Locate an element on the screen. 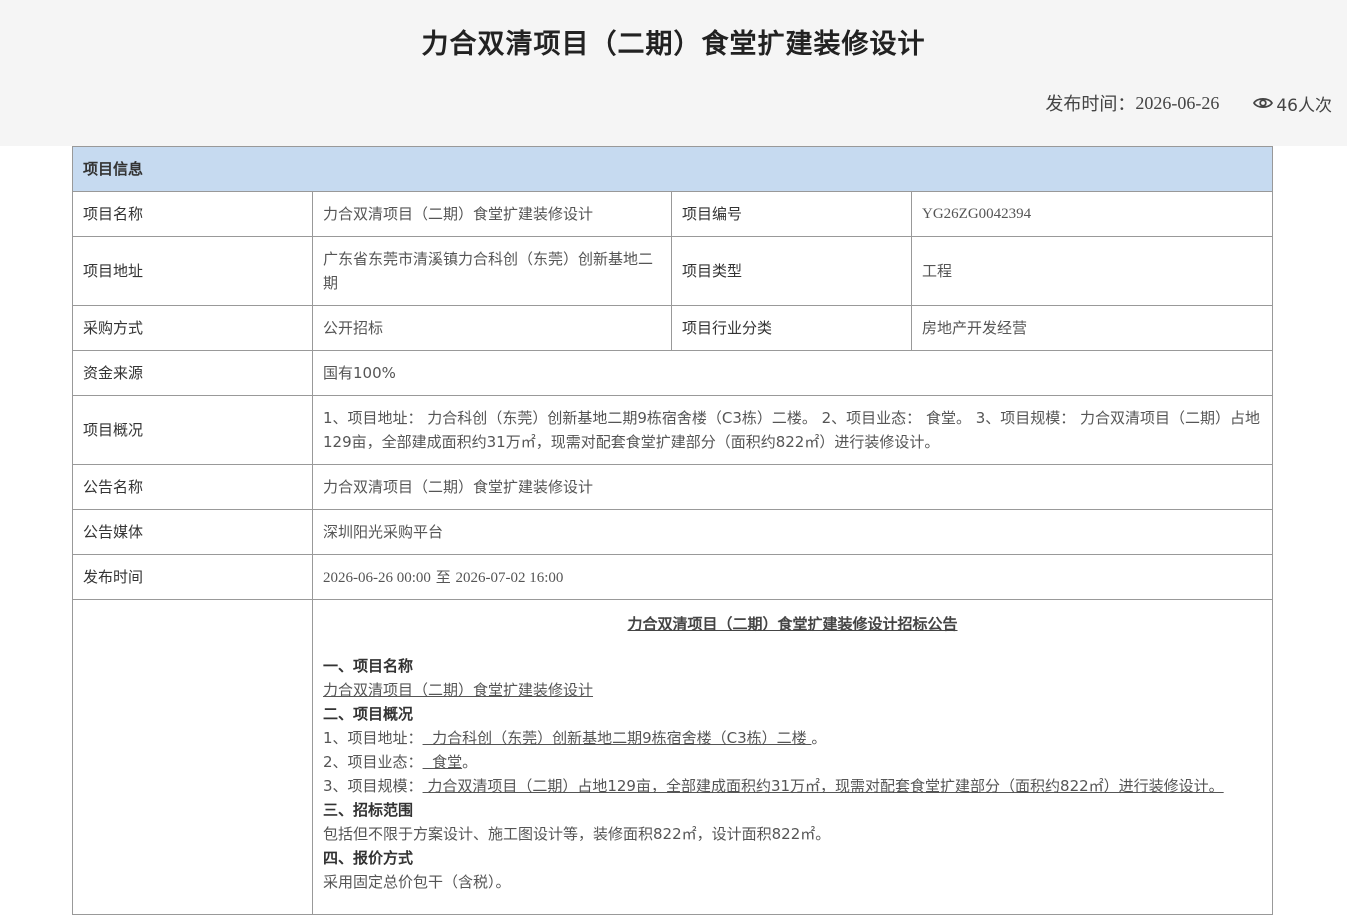 This screenshot has width=1347, height=915. section-title: 项目信息 is located at coordinates (672, 169).